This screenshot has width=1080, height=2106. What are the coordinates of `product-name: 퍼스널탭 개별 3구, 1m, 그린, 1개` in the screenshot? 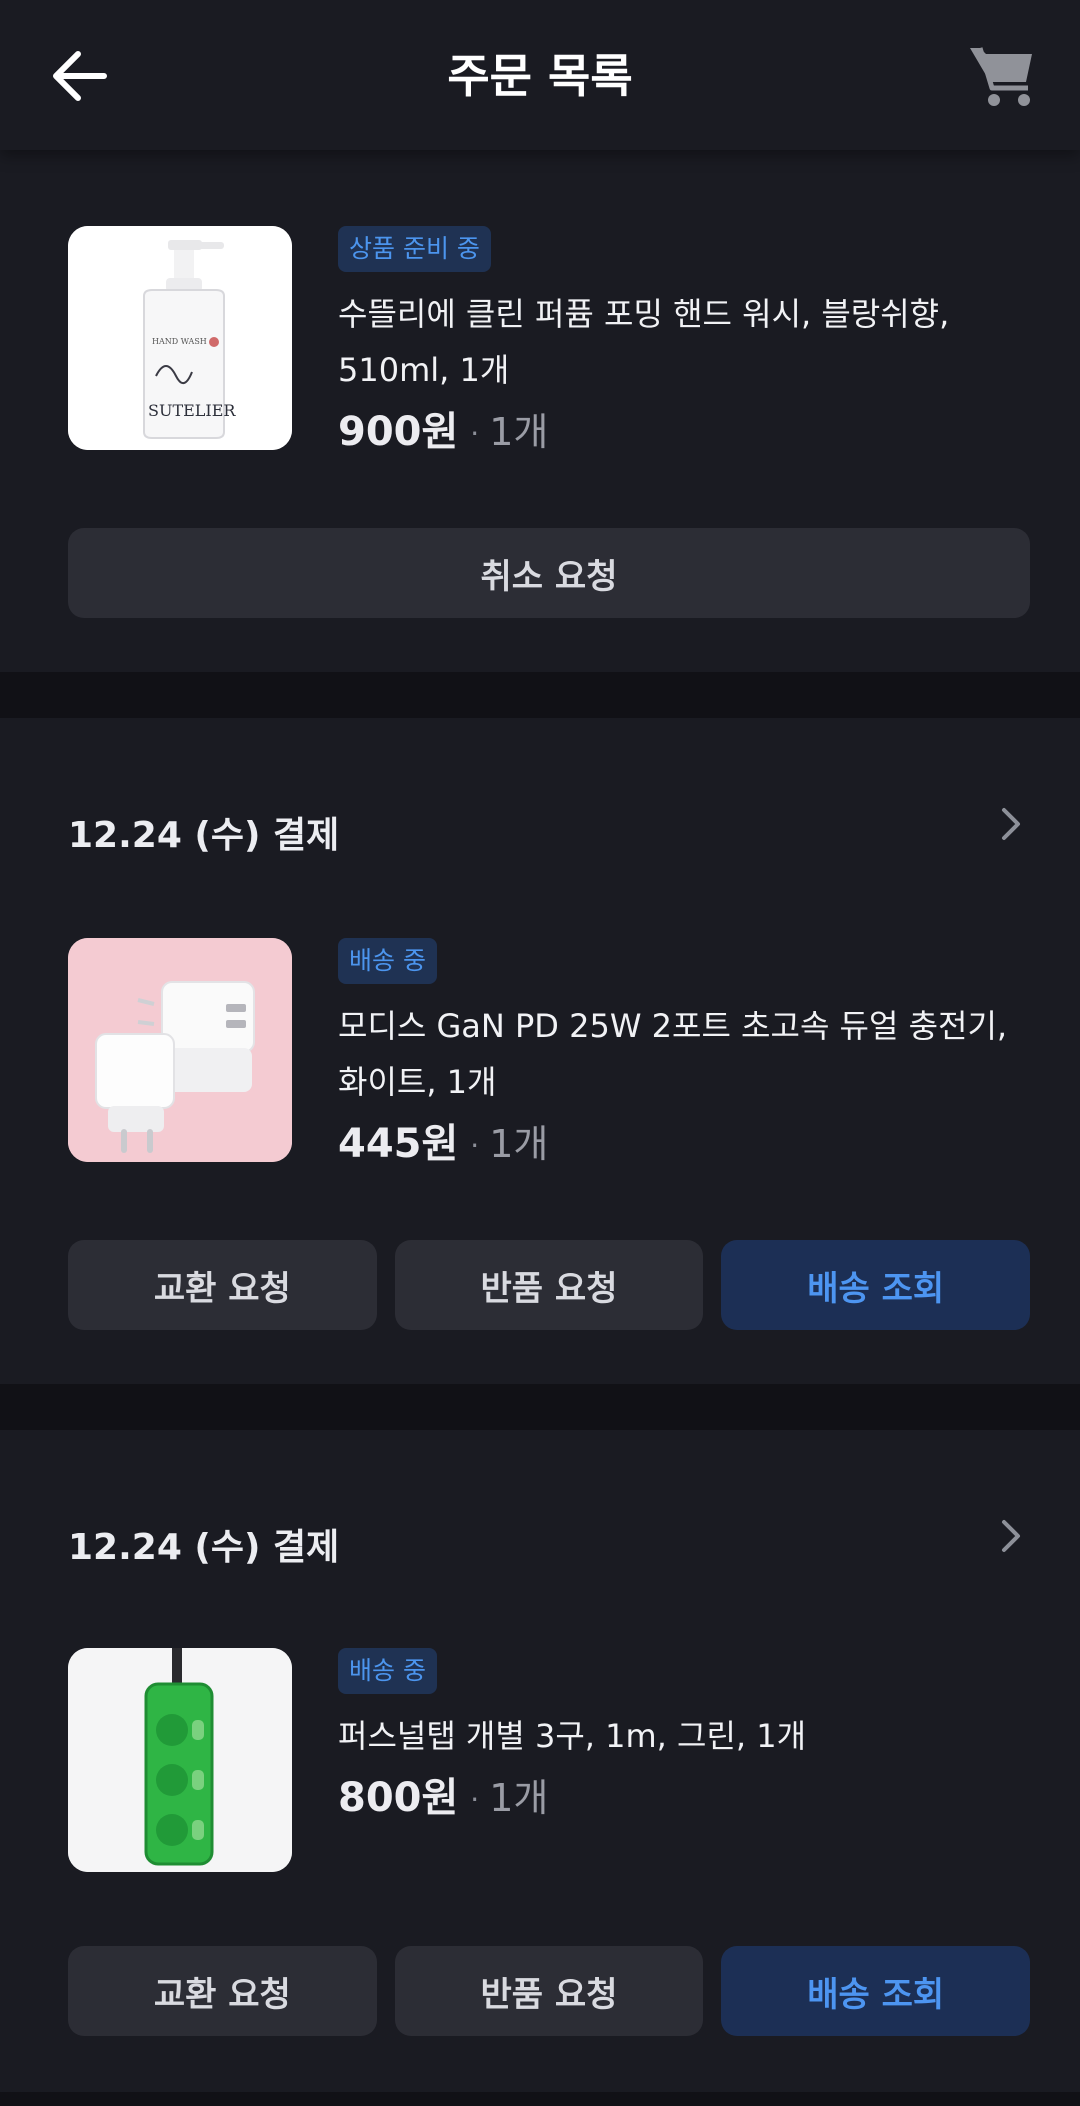 It's located at (684, 1736).